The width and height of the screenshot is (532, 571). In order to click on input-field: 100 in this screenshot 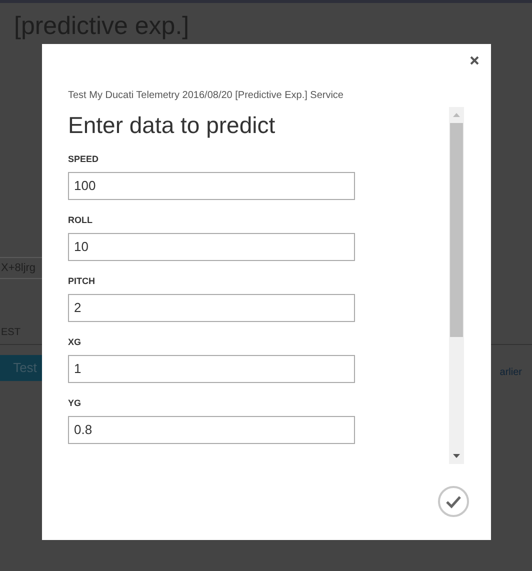, I will do `click(211, 186)`.